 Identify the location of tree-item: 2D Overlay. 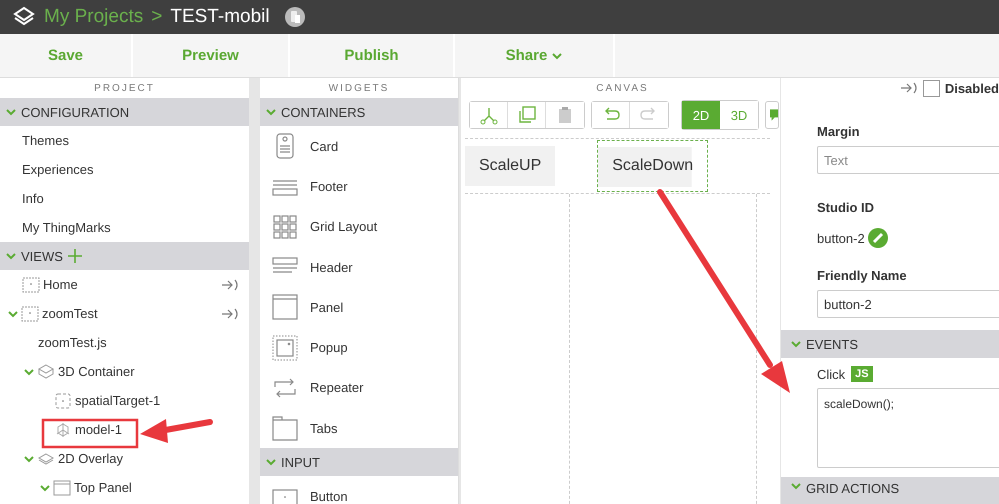
(91, 458).